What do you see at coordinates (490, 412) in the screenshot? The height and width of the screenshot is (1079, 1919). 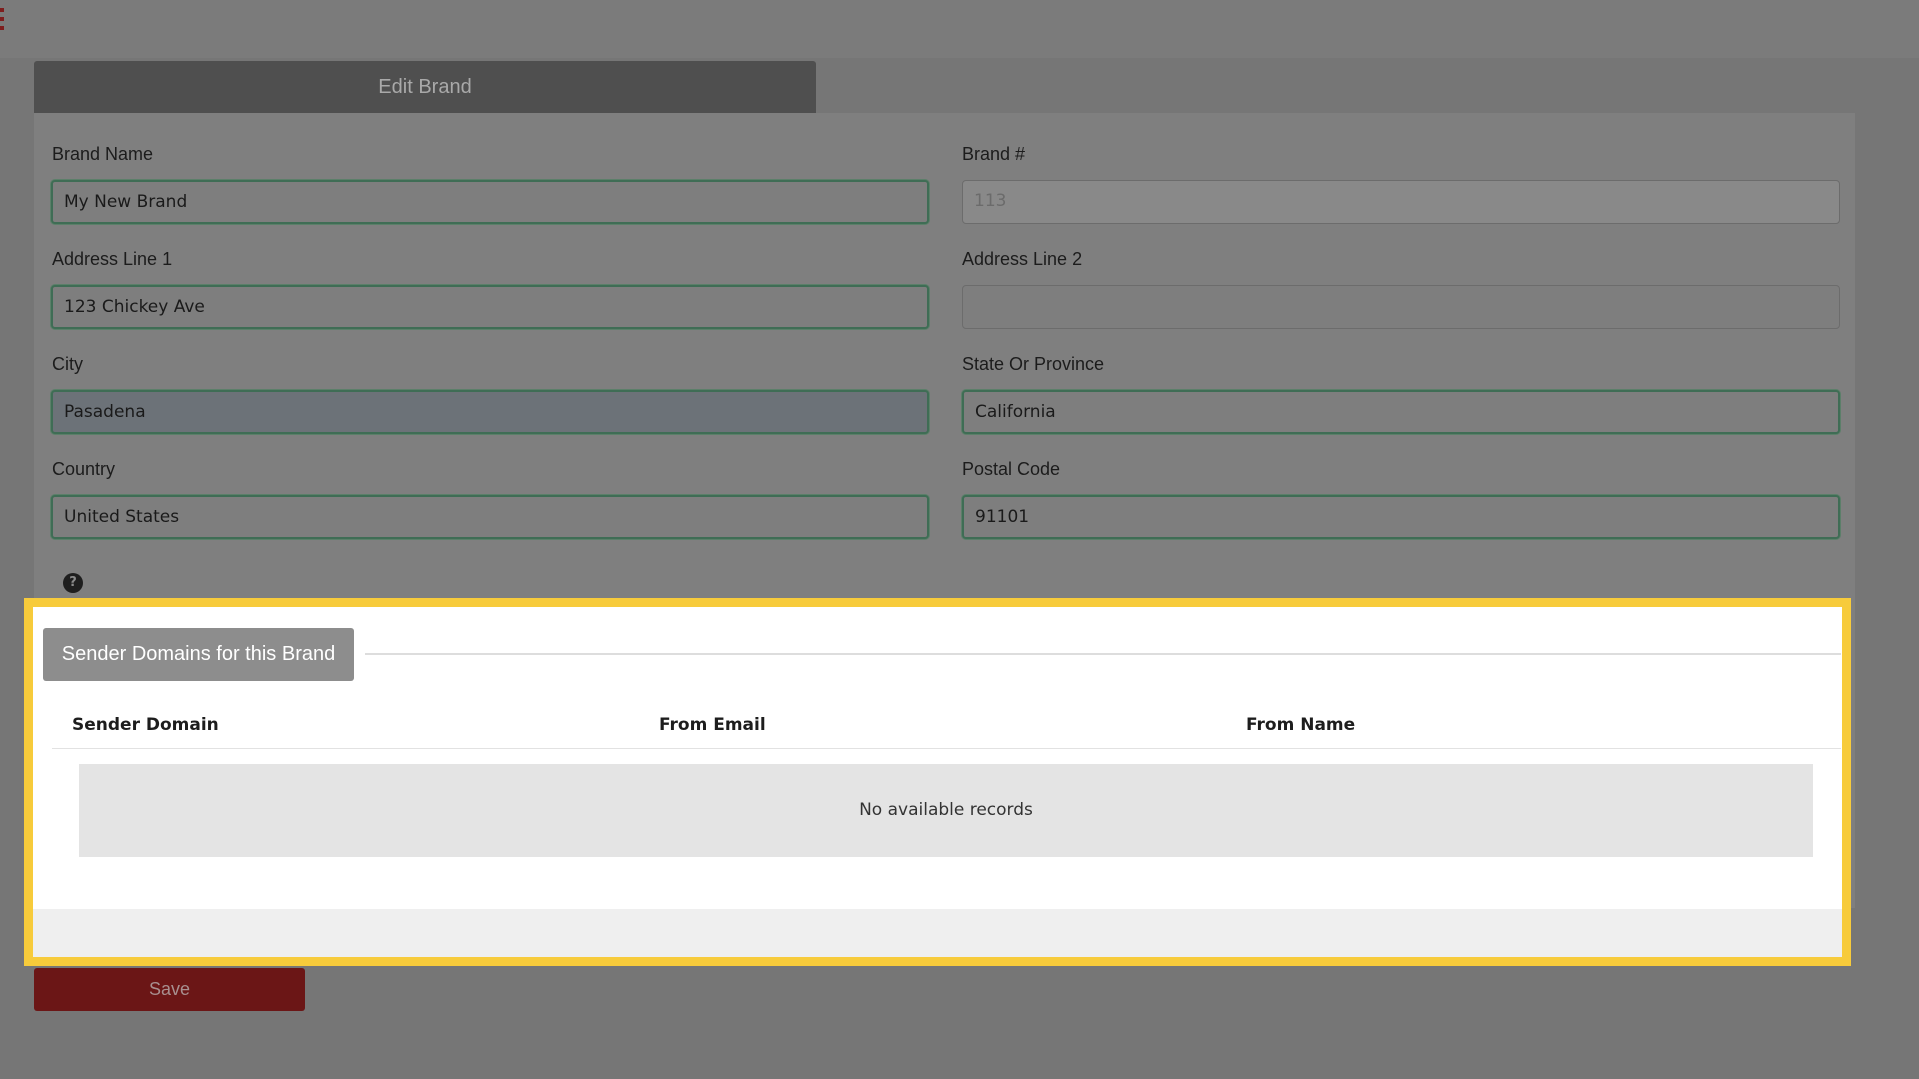 I see `city-input: Pasadena` at bounding box center [490, 412].